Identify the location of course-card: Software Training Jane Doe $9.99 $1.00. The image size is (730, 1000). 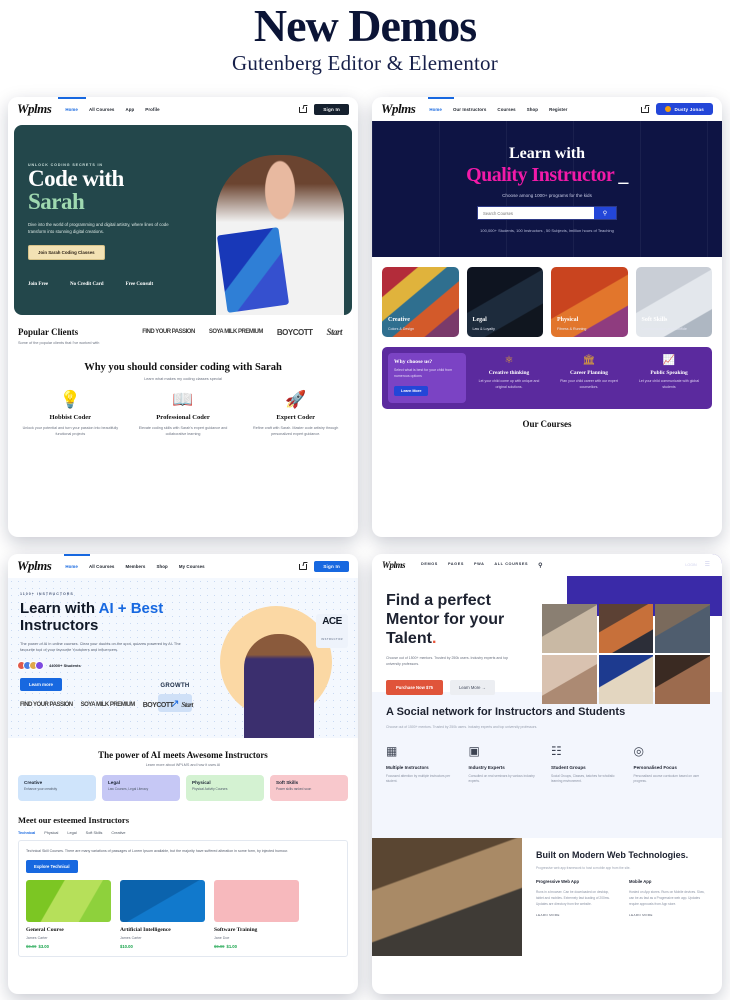
(256, 914).